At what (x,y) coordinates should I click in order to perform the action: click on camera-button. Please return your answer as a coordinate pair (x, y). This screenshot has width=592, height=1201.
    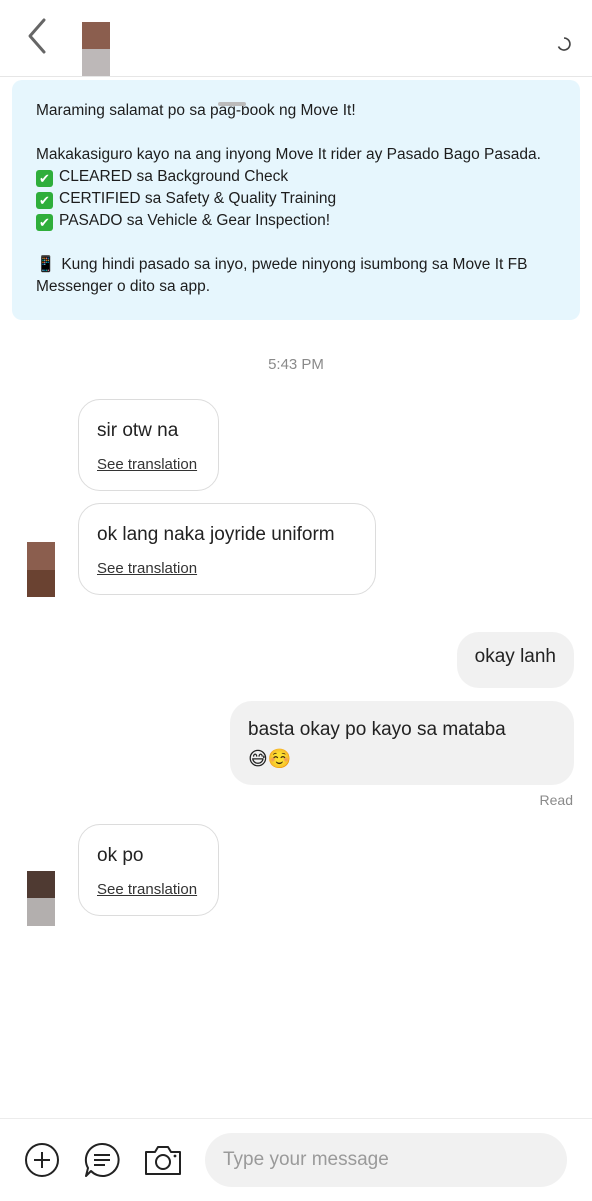
    Looking at the image, I should click on (163, 1160).